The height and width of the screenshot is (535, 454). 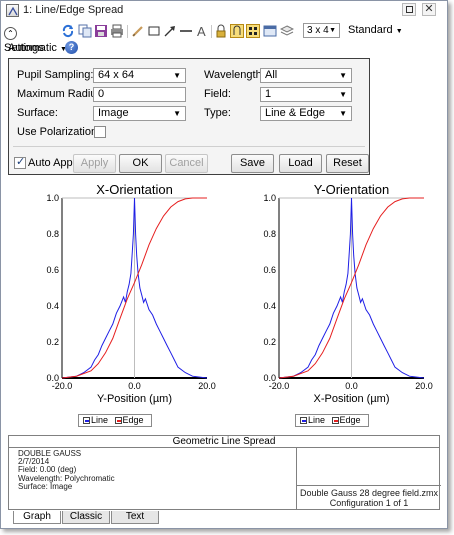 I want to click on file-name: Double Gauss 28 degree field.zmx, so click(x=369, y=493).